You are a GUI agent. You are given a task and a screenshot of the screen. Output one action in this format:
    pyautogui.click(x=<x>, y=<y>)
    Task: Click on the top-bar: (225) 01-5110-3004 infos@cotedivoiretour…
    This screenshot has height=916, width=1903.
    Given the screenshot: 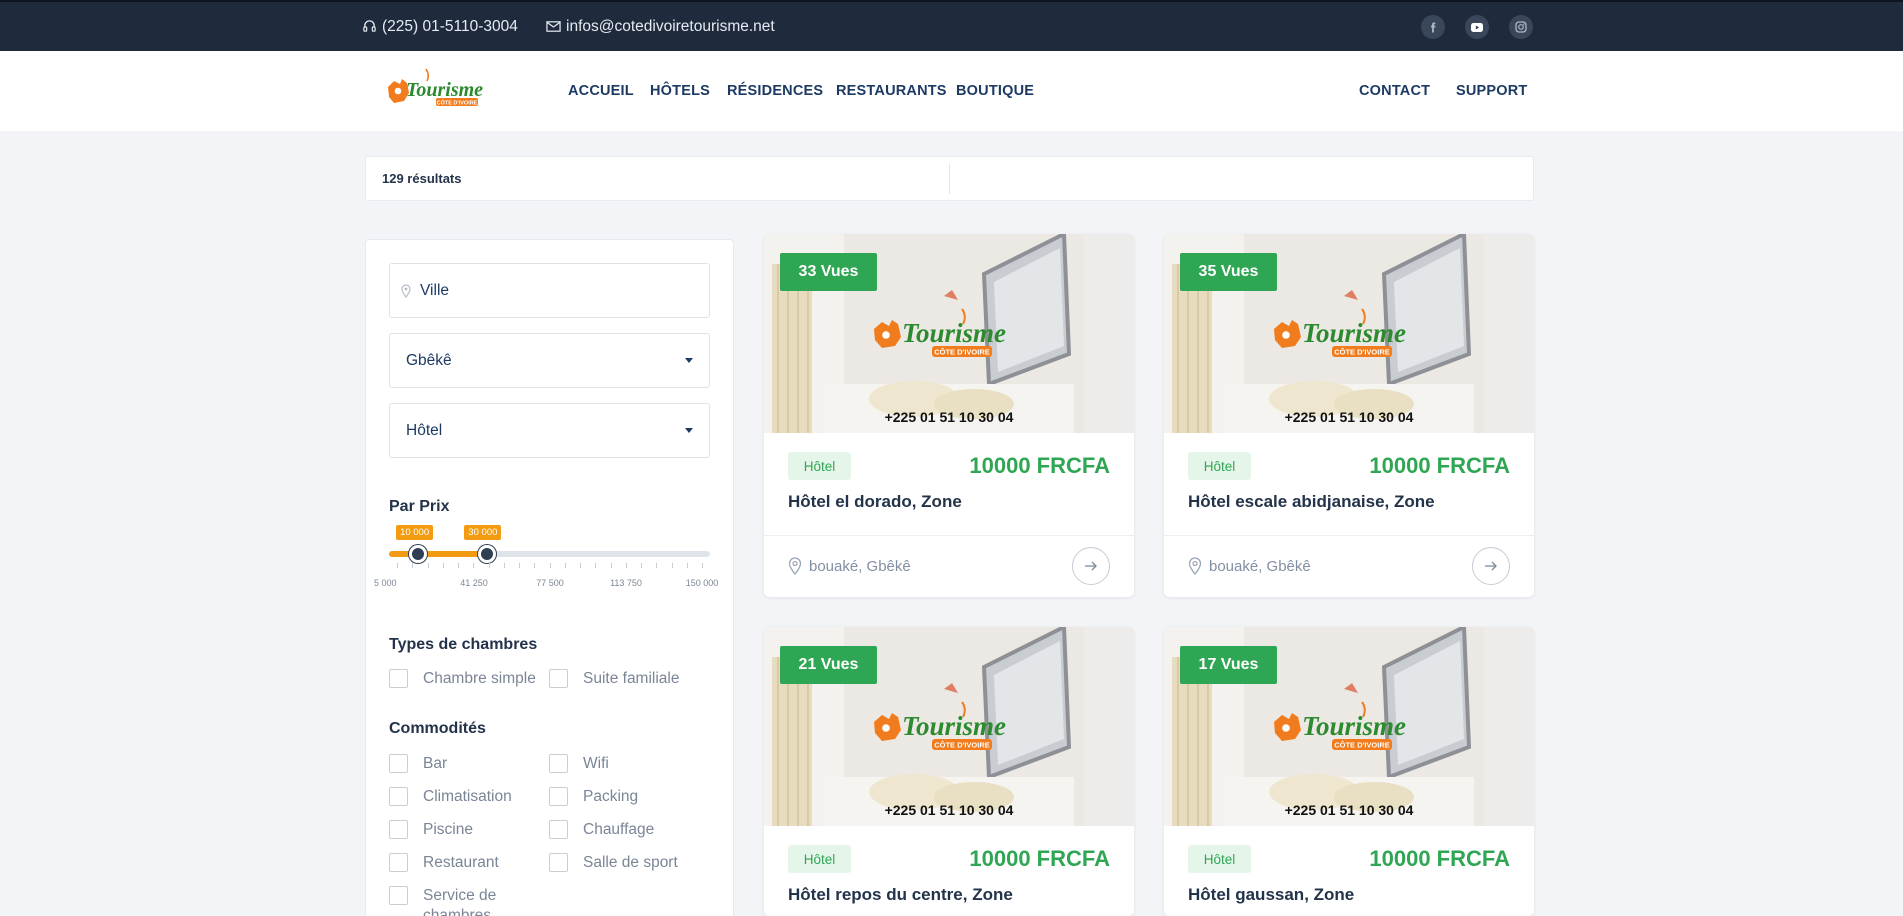 What is the action you would take?
    pyautogui.click(x=951, y=25)
    